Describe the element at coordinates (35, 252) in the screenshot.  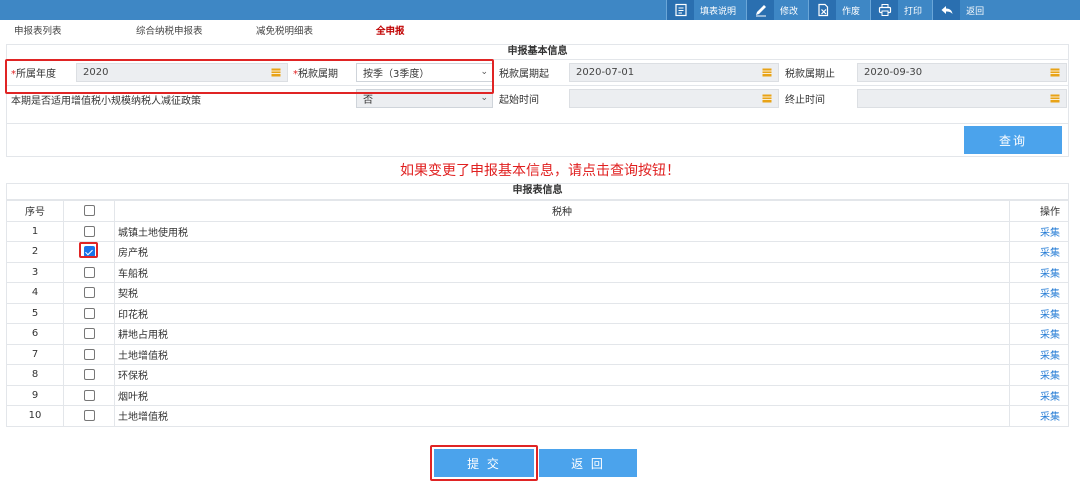
I see `row-index: 2` at that location.